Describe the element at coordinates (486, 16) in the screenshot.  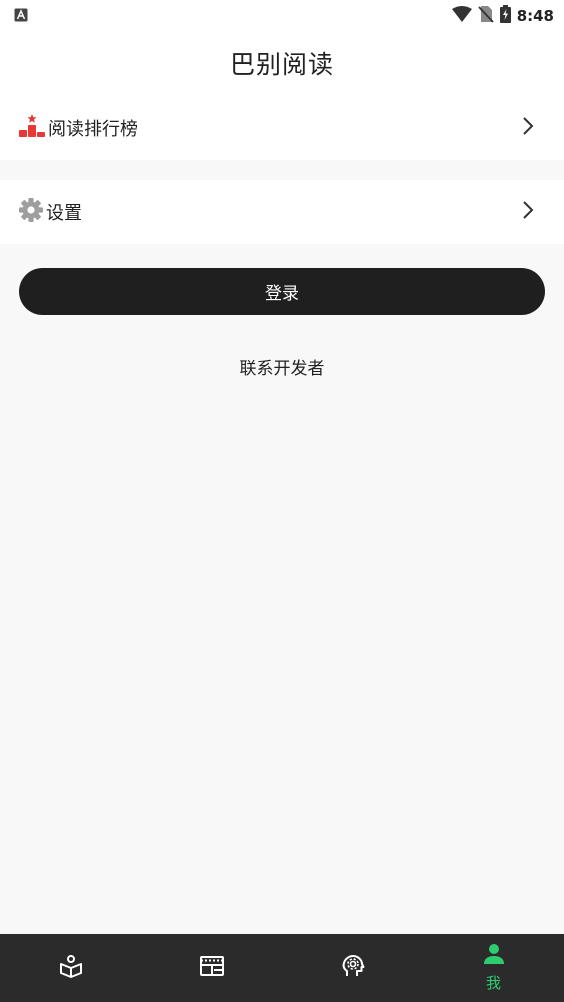
I see `no-sim-icon` at that location.